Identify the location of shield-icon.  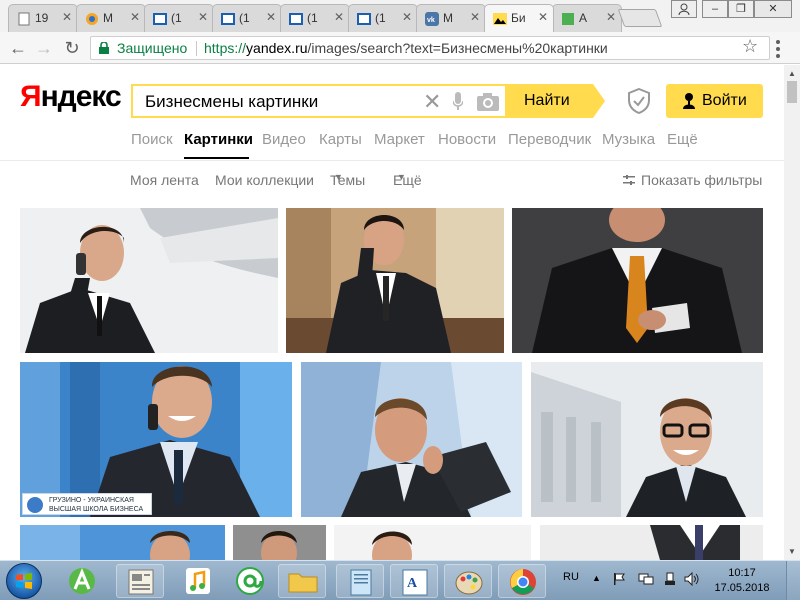
(639, 101).